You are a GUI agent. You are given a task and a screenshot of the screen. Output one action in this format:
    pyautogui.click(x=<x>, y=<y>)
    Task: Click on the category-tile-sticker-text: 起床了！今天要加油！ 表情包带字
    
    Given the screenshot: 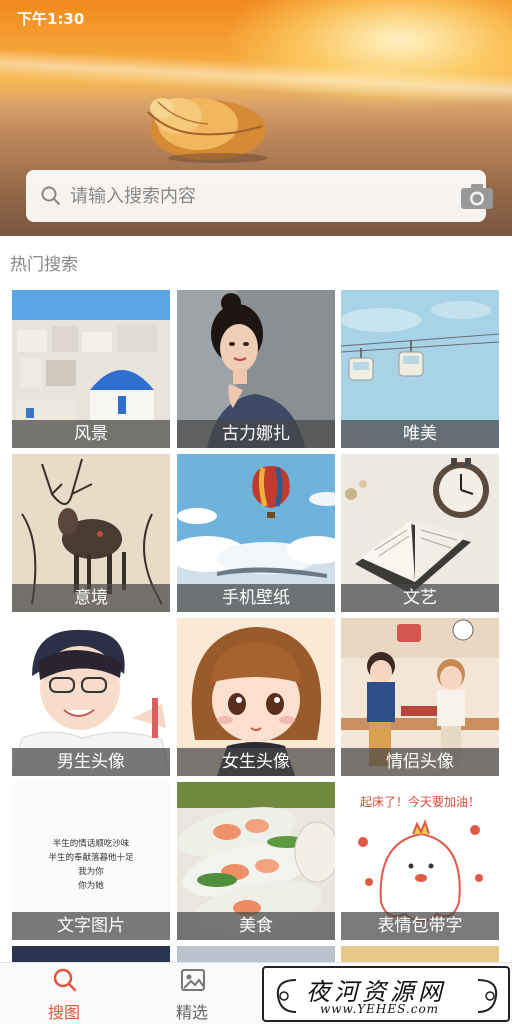 What is the action you would take?
    pyautogui.click(x=420, y=861)
    